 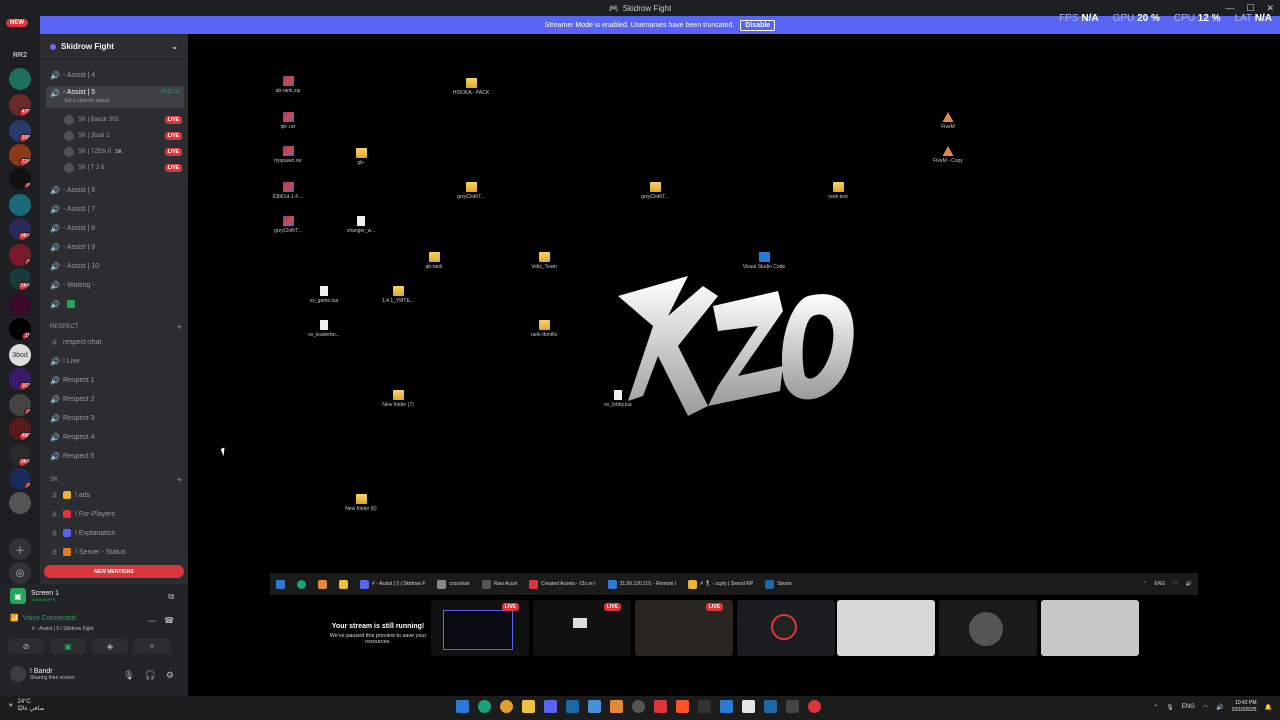 What do you see at coordinates (20, 105) in the screenshot?
I see `server-icon: 470` at bounding box center [20, 105].